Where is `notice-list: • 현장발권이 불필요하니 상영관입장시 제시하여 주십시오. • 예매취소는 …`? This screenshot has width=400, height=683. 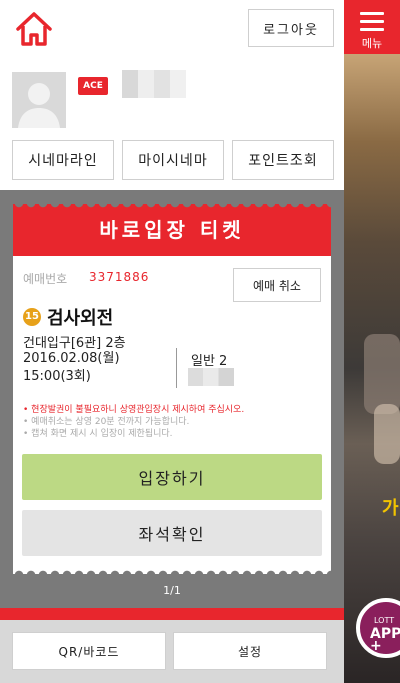
notice-list: • 현장발권이 불필요하니 상영관입장시 제시하여 주십시오. • 예매취소는 … is located at coordinates (173, 422).